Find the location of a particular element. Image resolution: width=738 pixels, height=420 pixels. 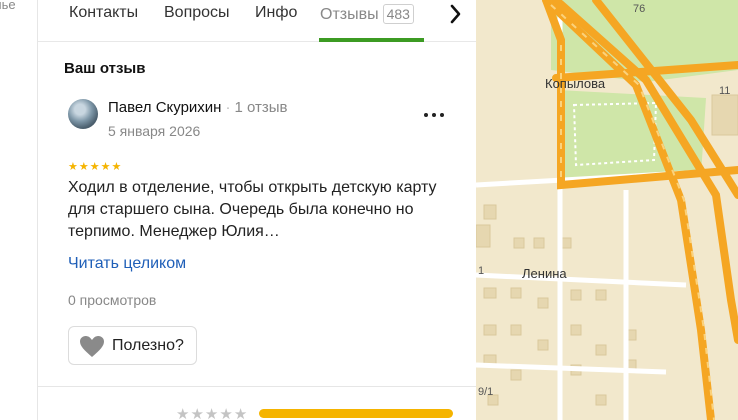

tab-reviews: Отзывы 483 is located at coordinates (367, 14).